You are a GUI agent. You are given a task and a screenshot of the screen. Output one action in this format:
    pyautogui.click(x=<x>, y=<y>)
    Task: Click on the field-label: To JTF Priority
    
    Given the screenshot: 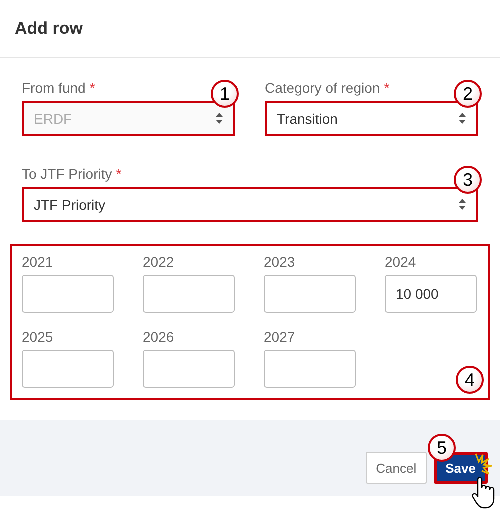 What is the action you would take?
    pyautogui.click(x=67, y=174)
    